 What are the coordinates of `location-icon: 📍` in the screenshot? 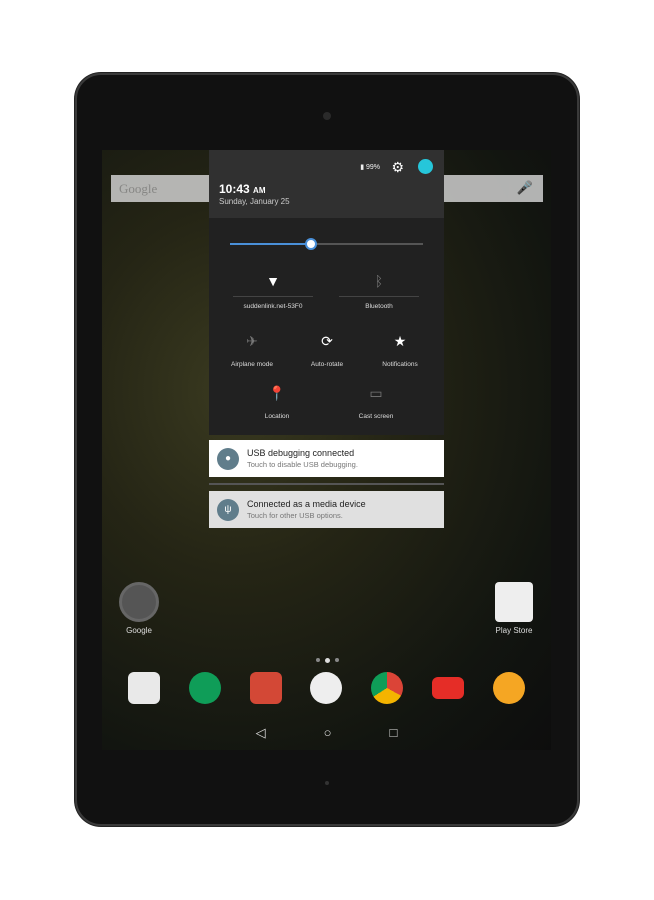 It's located at (277, 393).